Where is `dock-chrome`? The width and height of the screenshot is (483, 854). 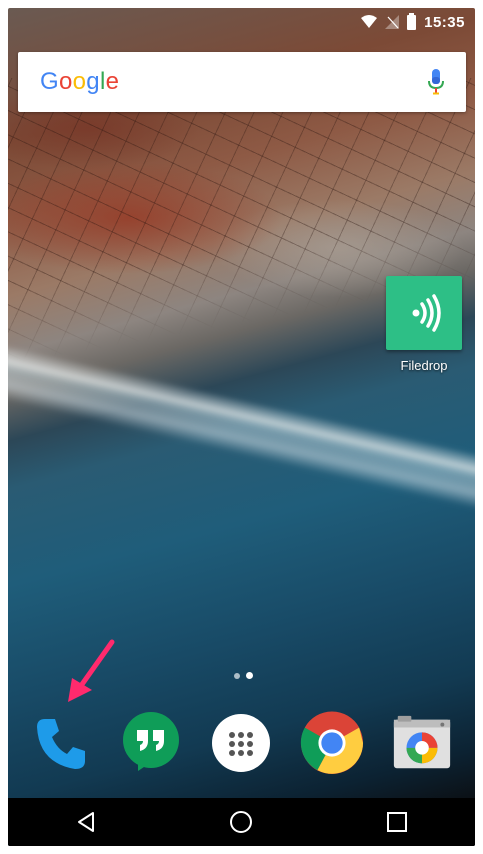 dock-chrome is located at coordinates (332, 743).